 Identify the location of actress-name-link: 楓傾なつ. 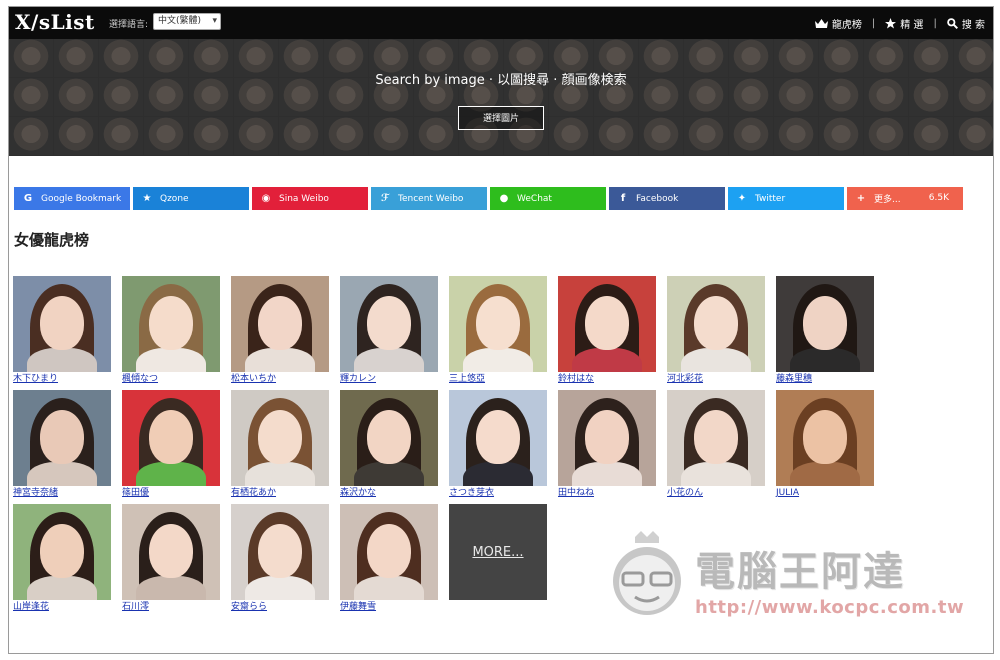
(171, 379).